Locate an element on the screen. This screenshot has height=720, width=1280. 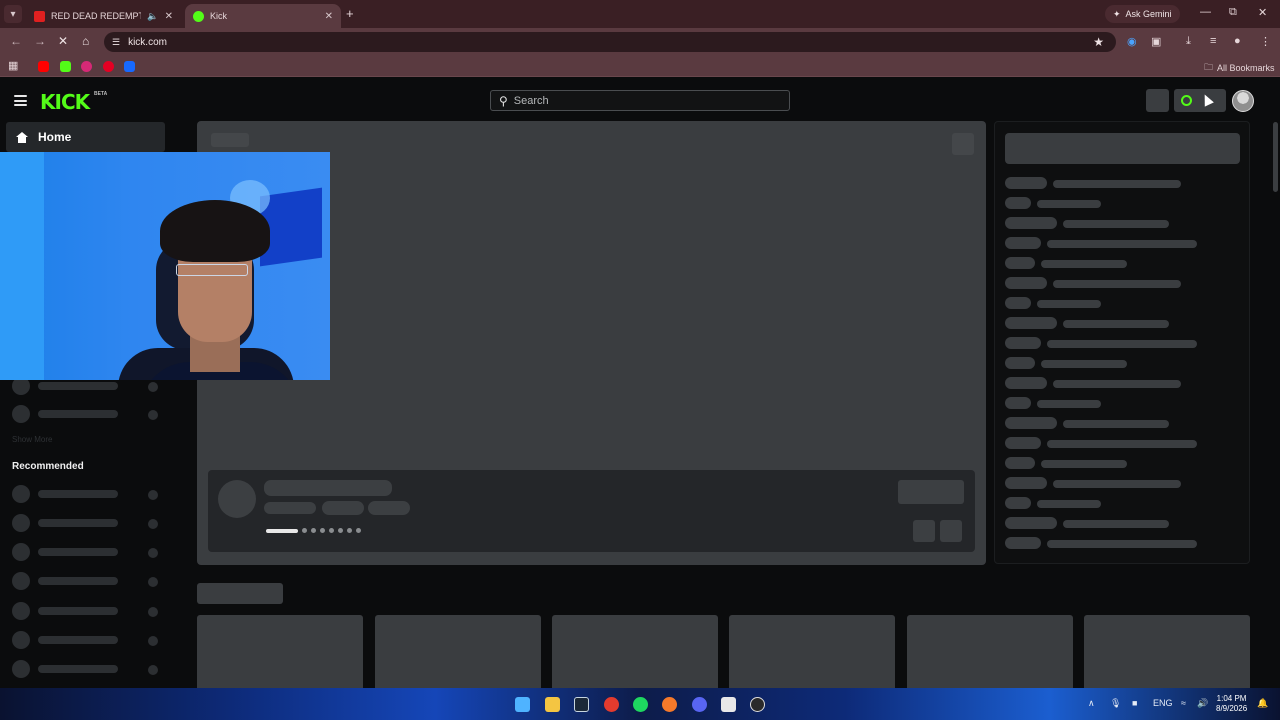
clock-date: 8/9/2026 is located at coordinates (1232, 708).